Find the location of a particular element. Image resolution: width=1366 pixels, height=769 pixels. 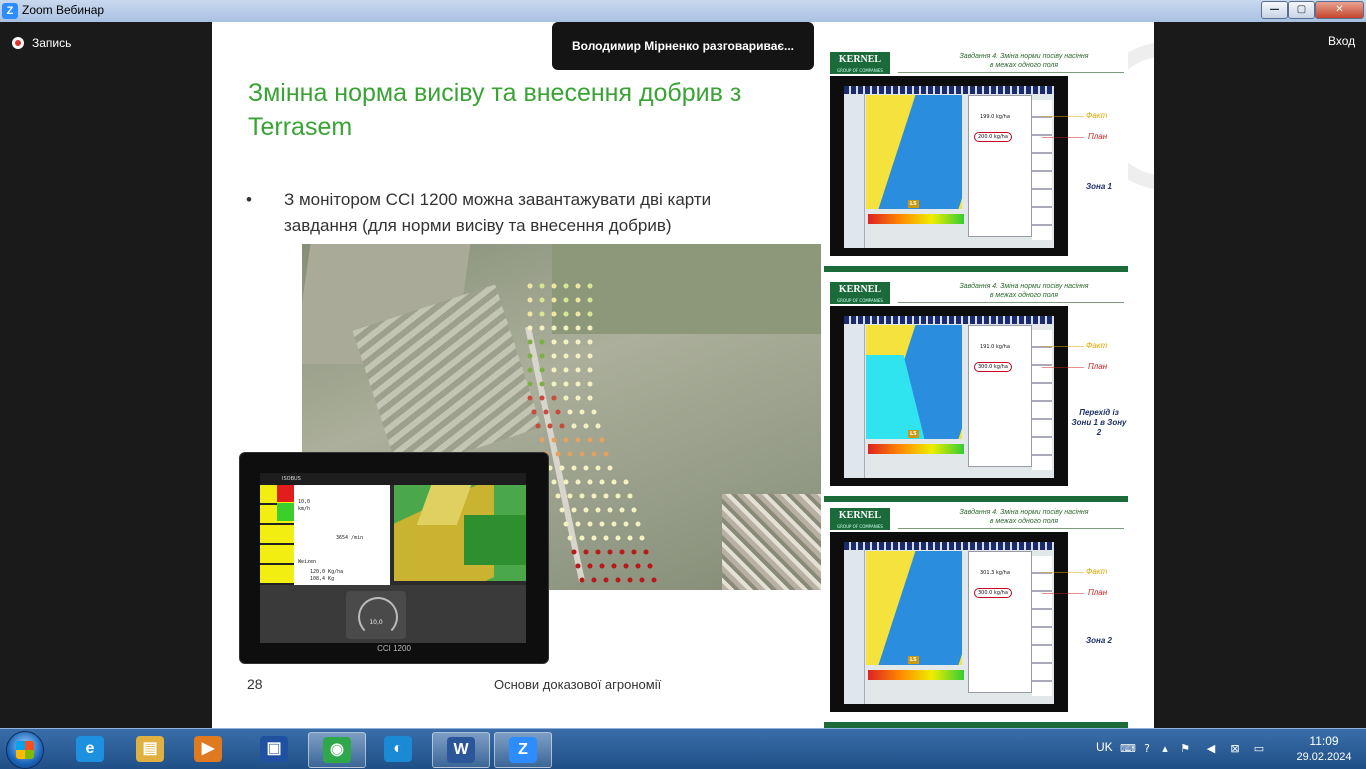

action-center-icon: ⚑ is located at coordinates (1185, 749).